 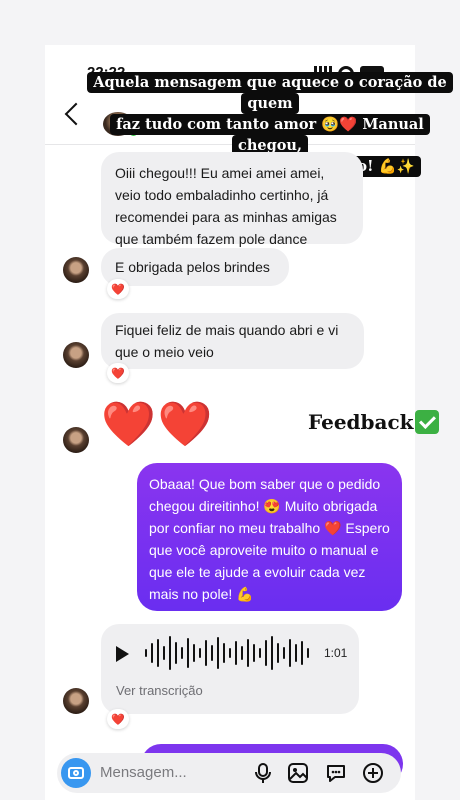 I want to click on incoming-message: E obrigada pelos brindes, so click(x=195, y=267).